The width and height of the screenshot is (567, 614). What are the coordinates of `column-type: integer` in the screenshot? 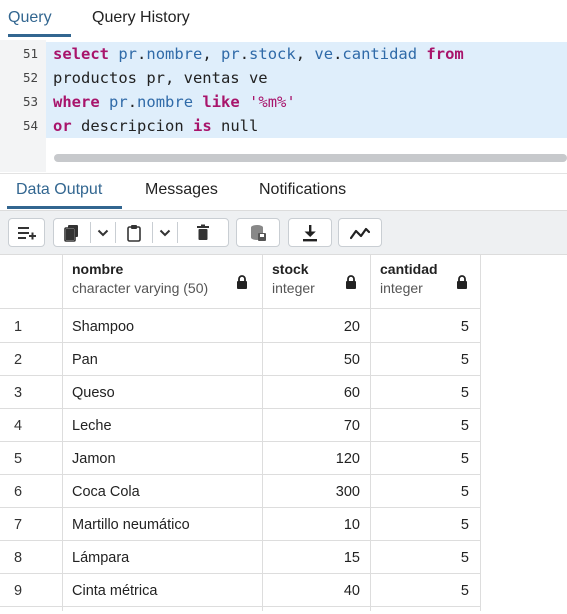 It's located at (401, 288).